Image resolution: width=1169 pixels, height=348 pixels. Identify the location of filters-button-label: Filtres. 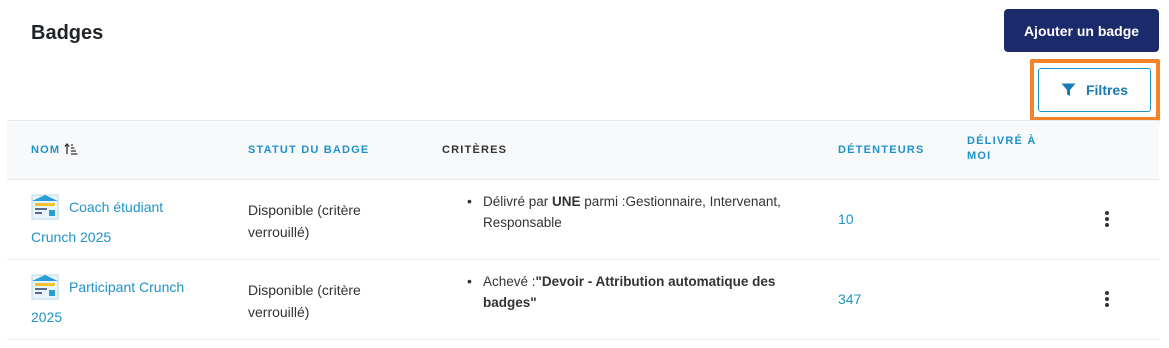
(1106, 90).